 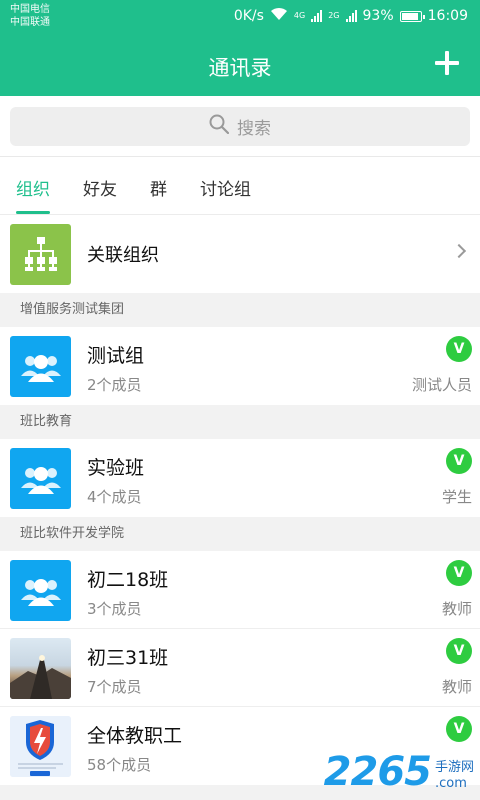 I want to click on list-item: 实验班 4个成员 V 学生, so click(x=240, y=478).